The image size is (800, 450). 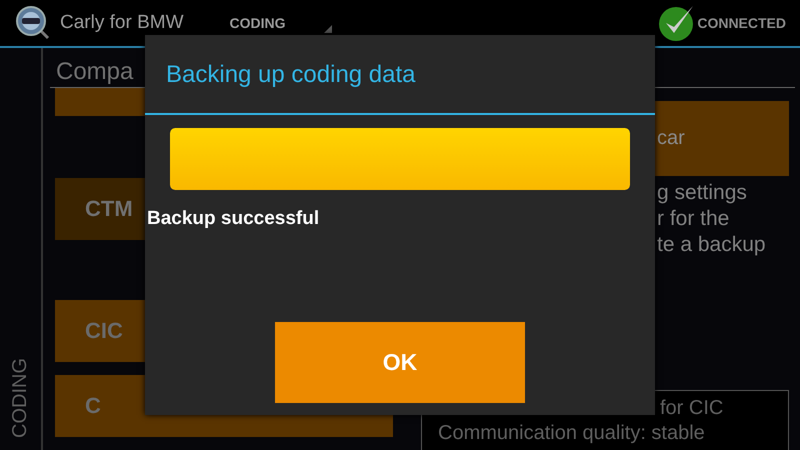 What do you see at coordinates (692, 408) in the screenshot?
I see `status-text: for CIC` at bounding box center [692, 408].